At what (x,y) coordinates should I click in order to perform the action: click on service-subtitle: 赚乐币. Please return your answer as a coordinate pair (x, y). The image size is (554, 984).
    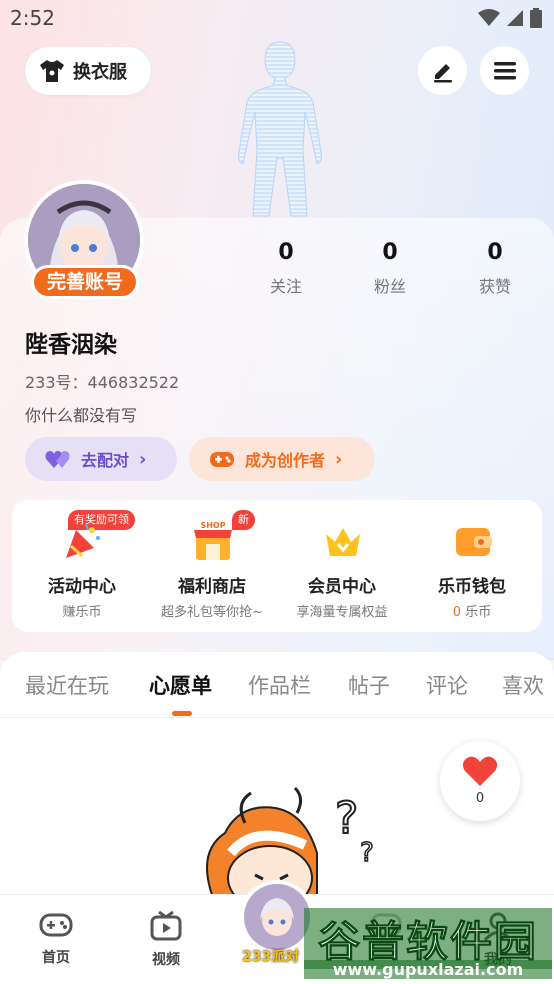
    Looking at the image, I should click on (82, 612).